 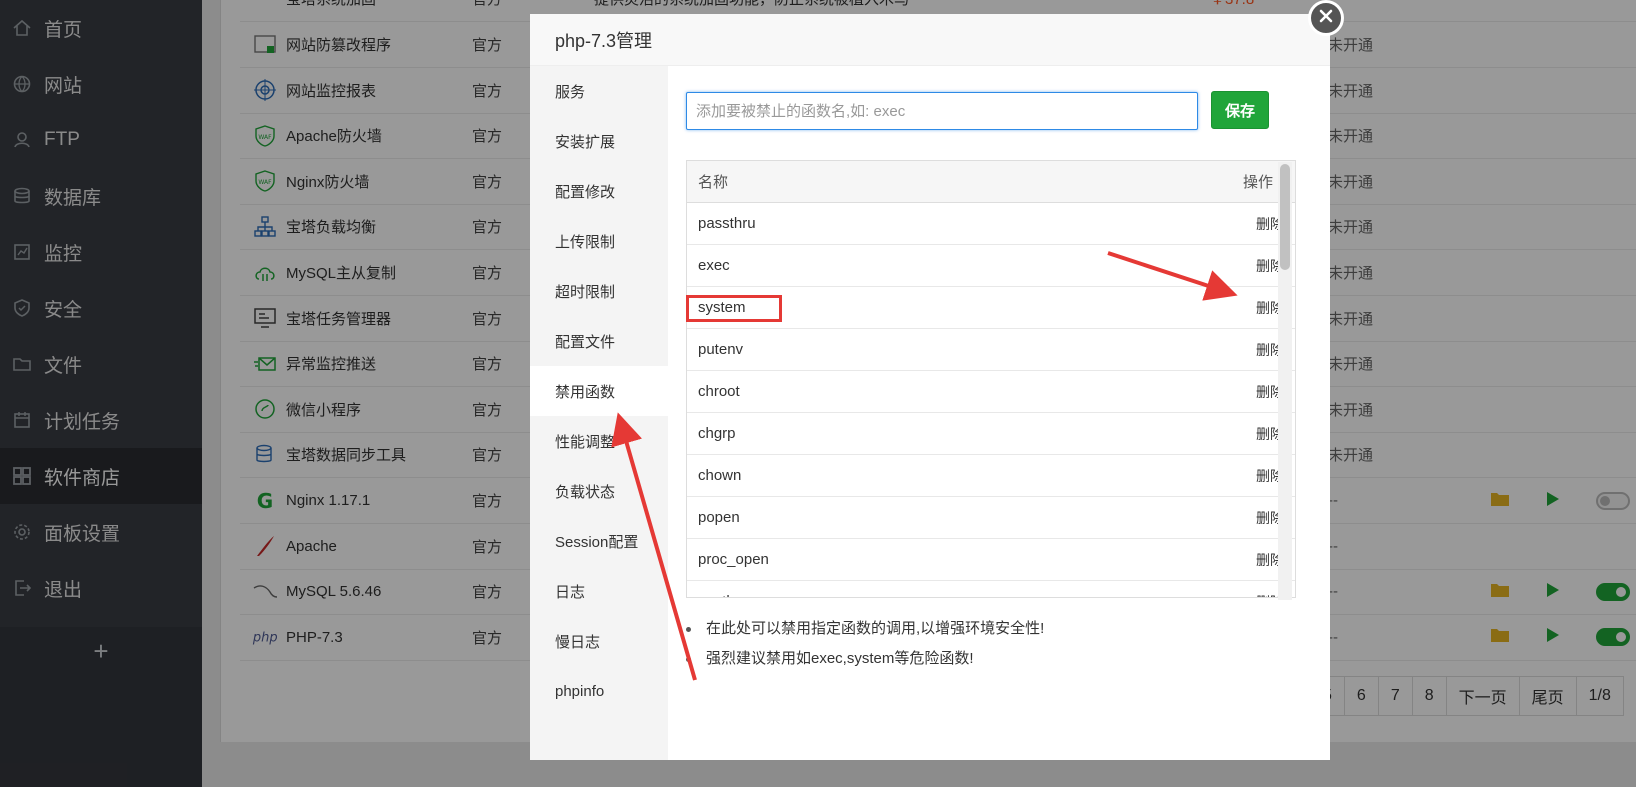 I want to click on table-row: passthru 删除, so click(x=991, y=224).